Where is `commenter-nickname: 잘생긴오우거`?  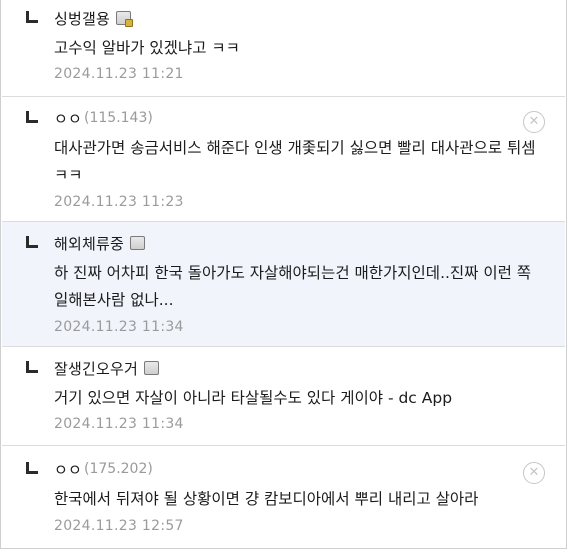 commenter-nickname: 잘생긴오우거 is located at coordinates (96, 368).